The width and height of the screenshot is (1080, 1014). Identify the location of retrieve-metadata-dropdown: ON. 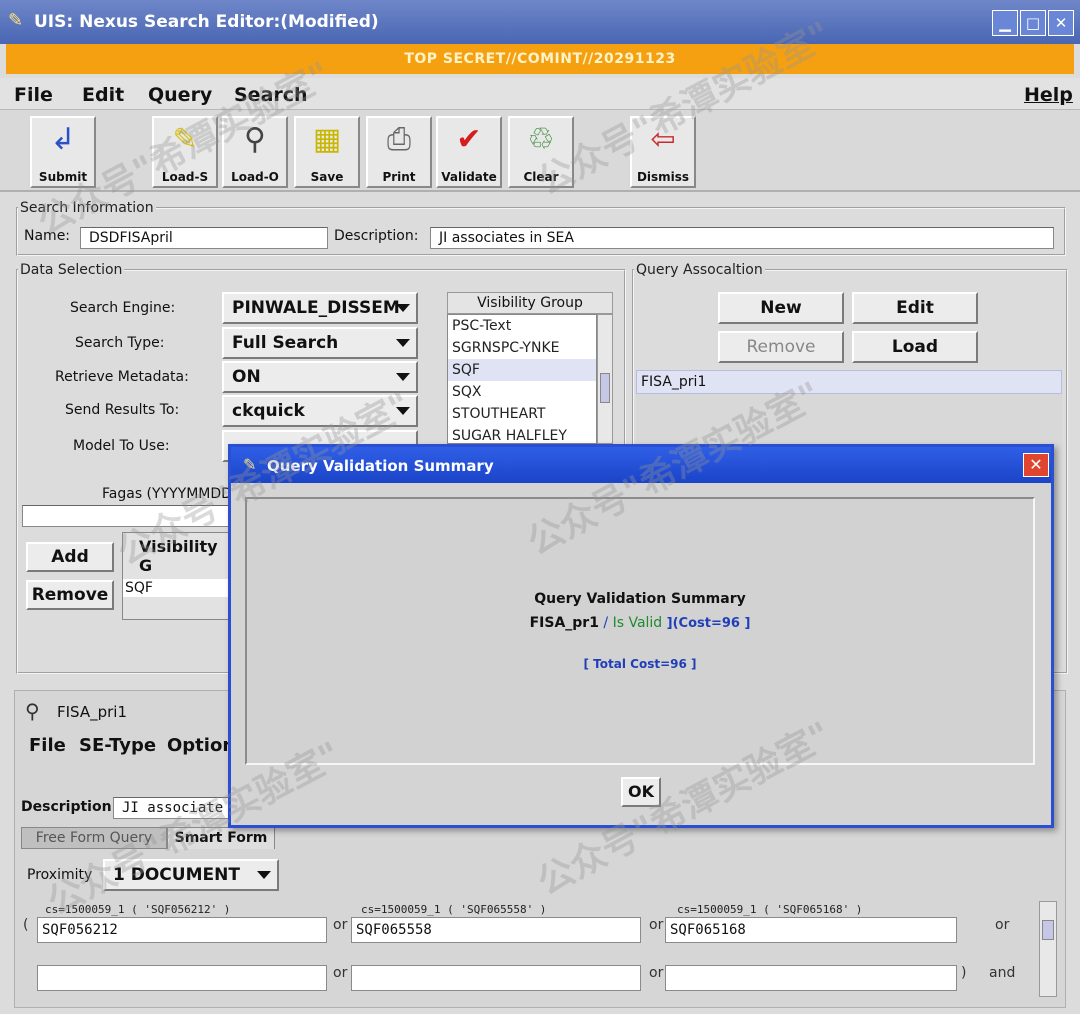
(320, 377).